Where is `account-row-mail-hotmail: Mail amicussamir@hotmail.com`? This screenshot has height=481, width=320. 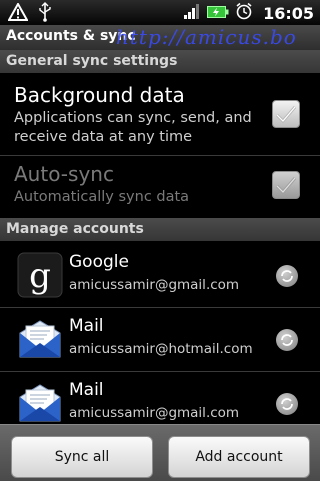
account-row-mail-hotmail: Mail amicussamir@hotmail.com is located at coordinates (160, 339).